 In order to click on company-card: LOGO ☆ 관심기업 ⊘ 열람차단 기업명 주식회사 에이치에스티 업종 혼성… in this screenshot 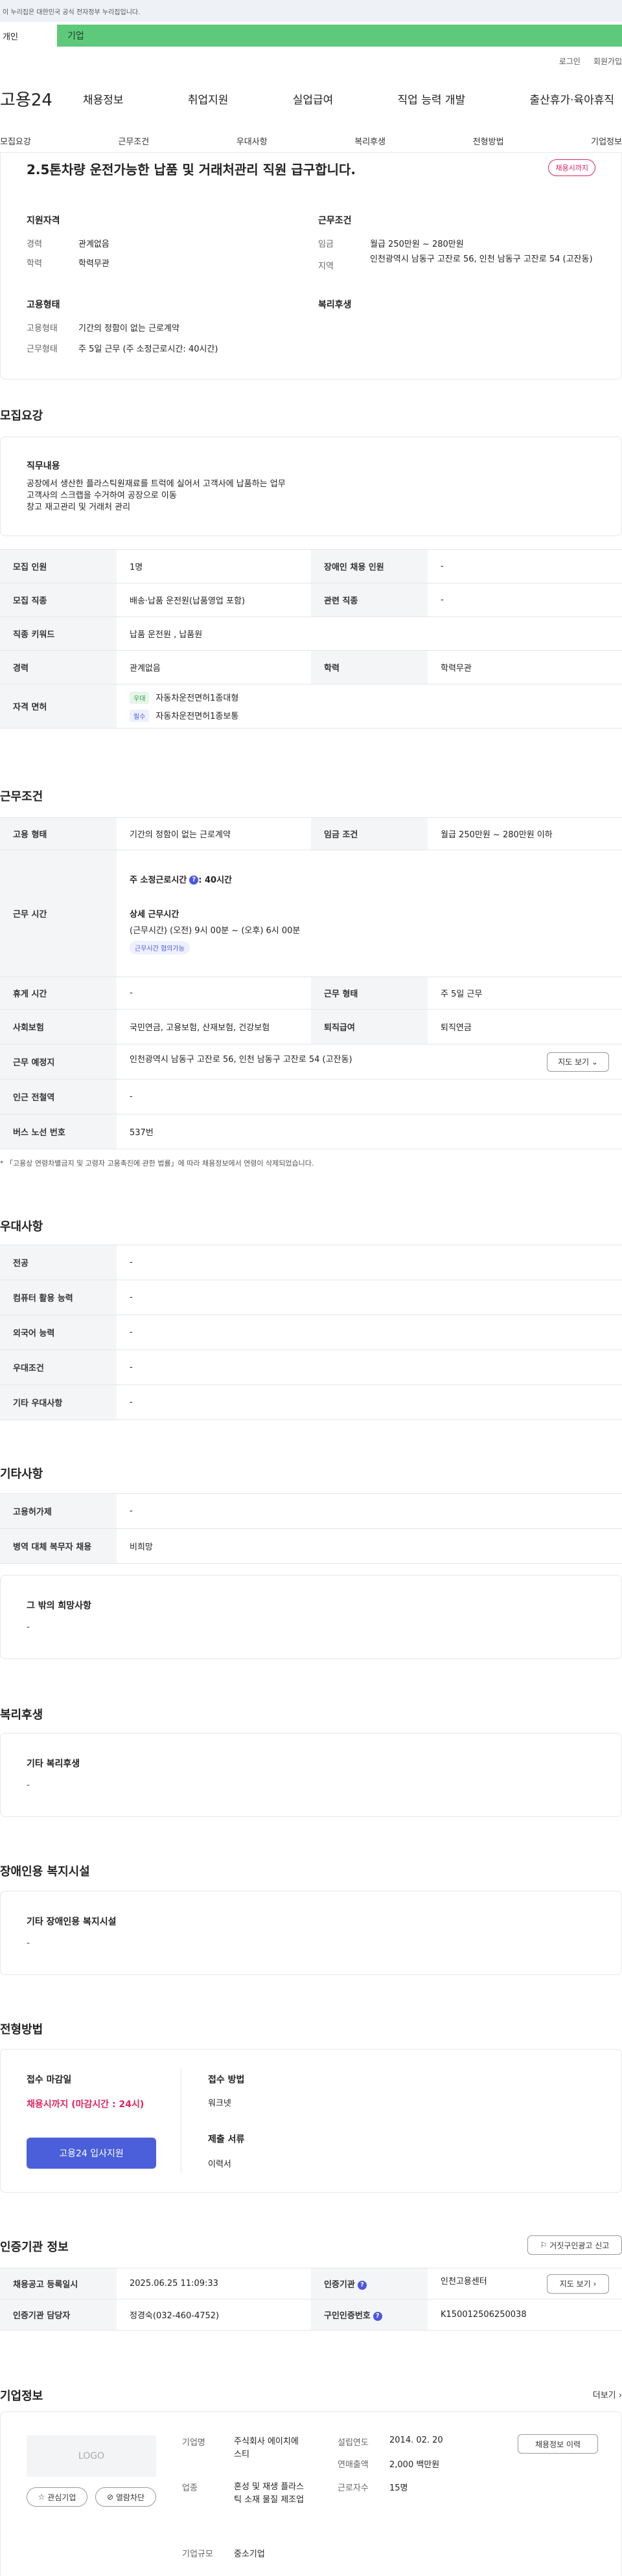, I will do `click(311, 2494)`.